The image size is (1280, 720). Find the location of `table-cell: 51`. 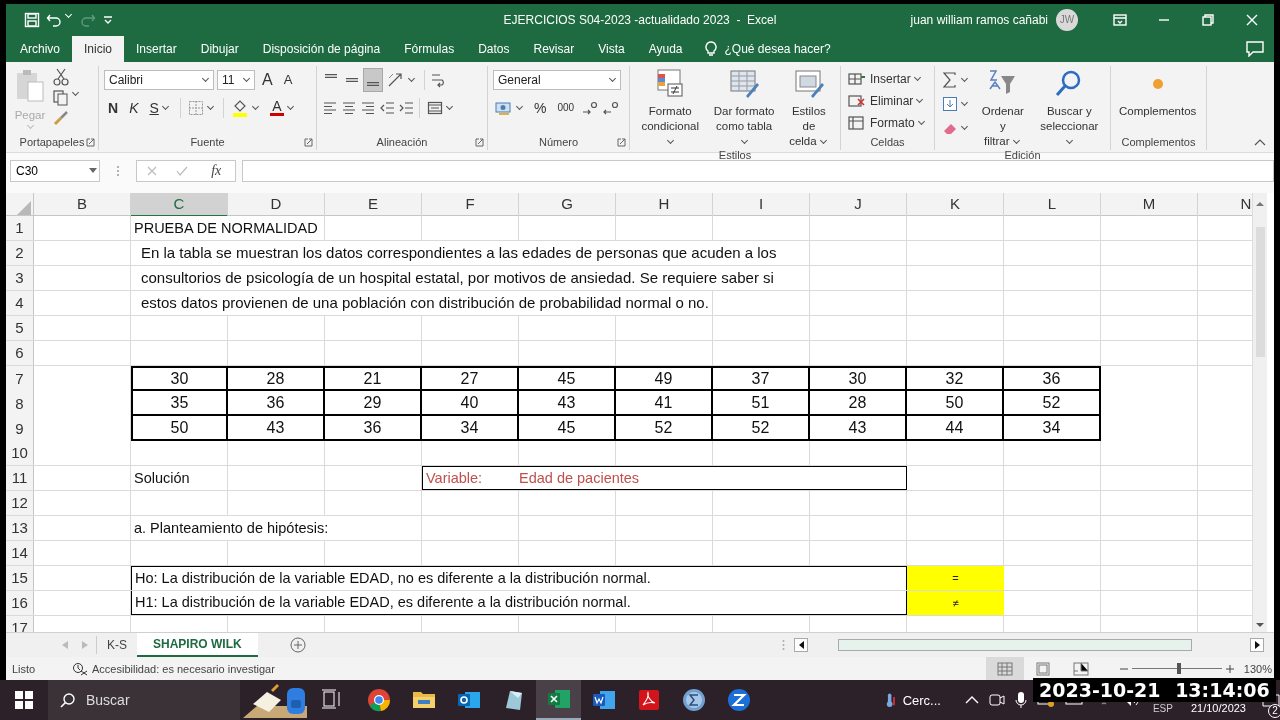

table-cell: 51 is located at coordinates (761, 403).